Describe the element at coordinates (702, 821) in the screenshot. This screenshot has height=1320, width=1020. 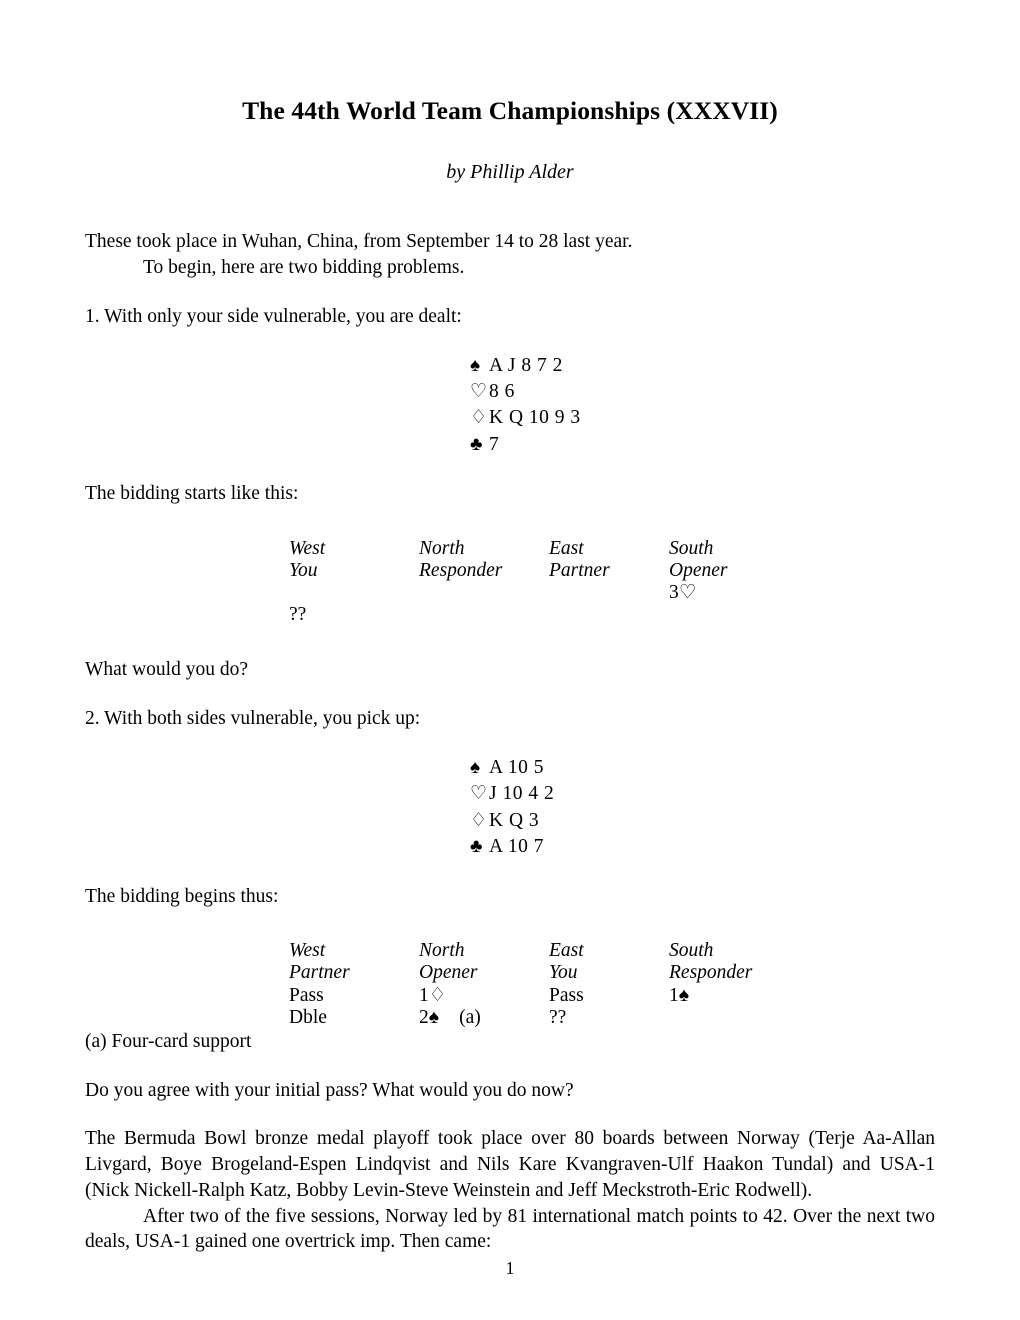
I see `hand-row-diamonds: K Q 3` at that location.